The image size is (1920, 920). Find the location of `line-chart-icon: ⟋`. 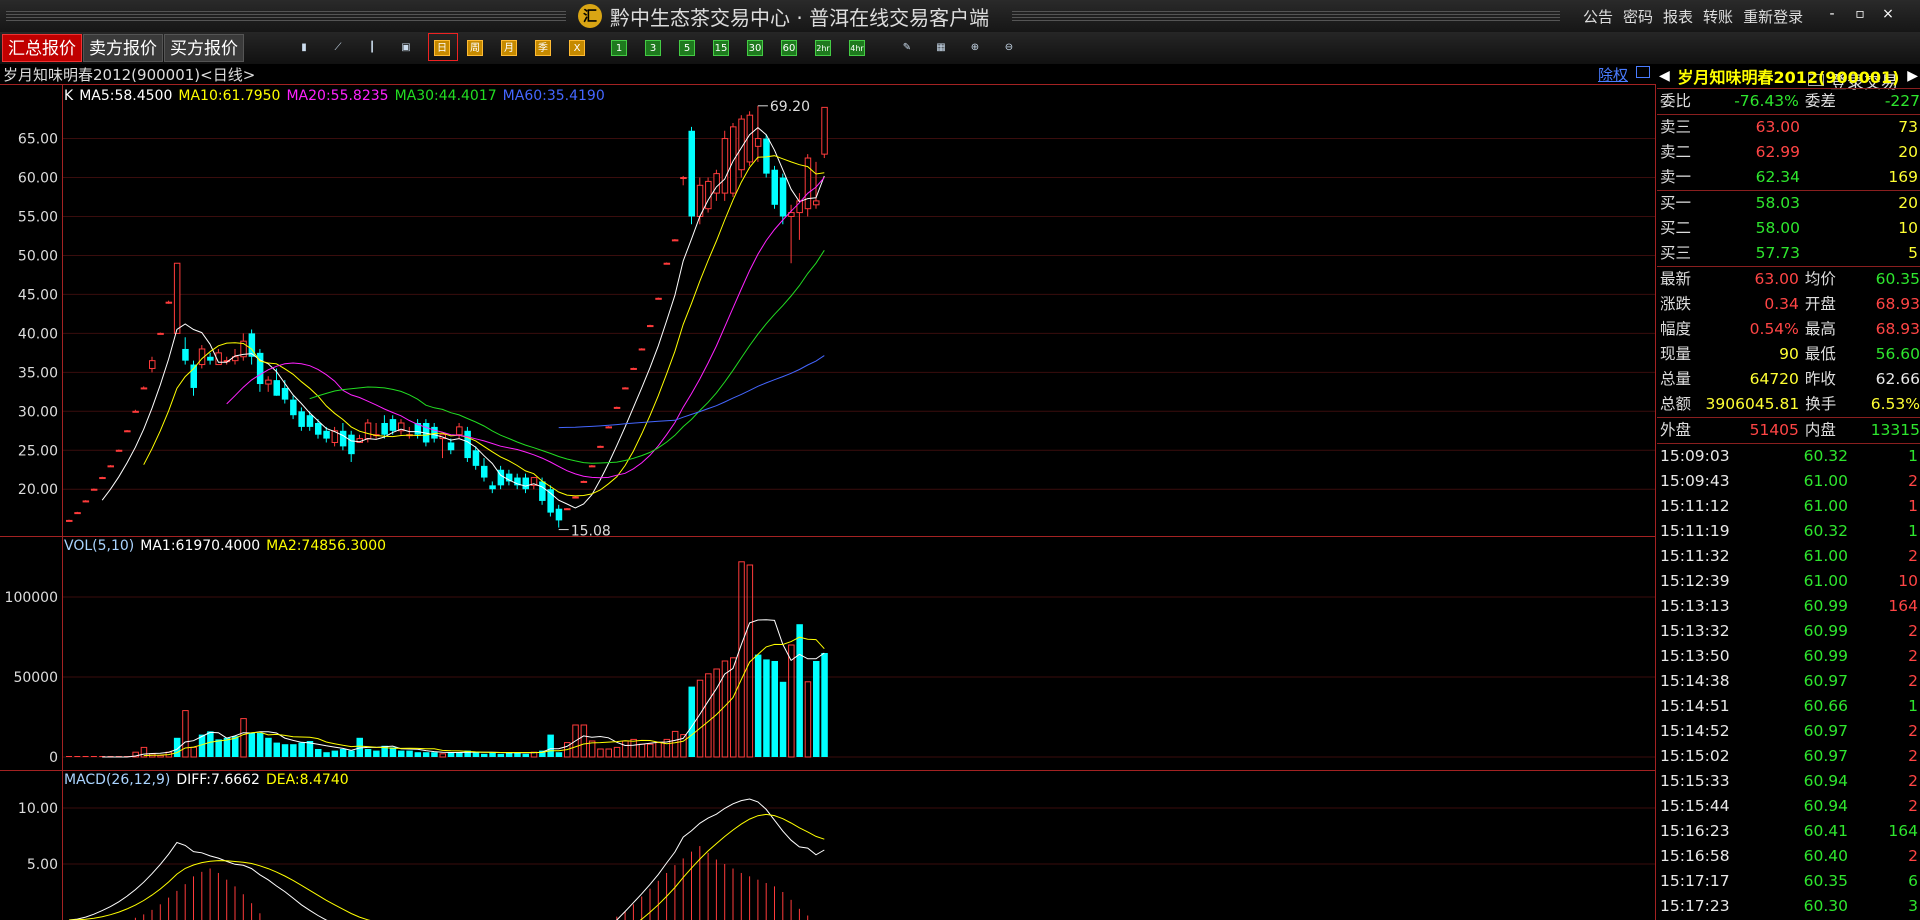

line-chart-icon: ⟋ is located at coordinates (338, 48).